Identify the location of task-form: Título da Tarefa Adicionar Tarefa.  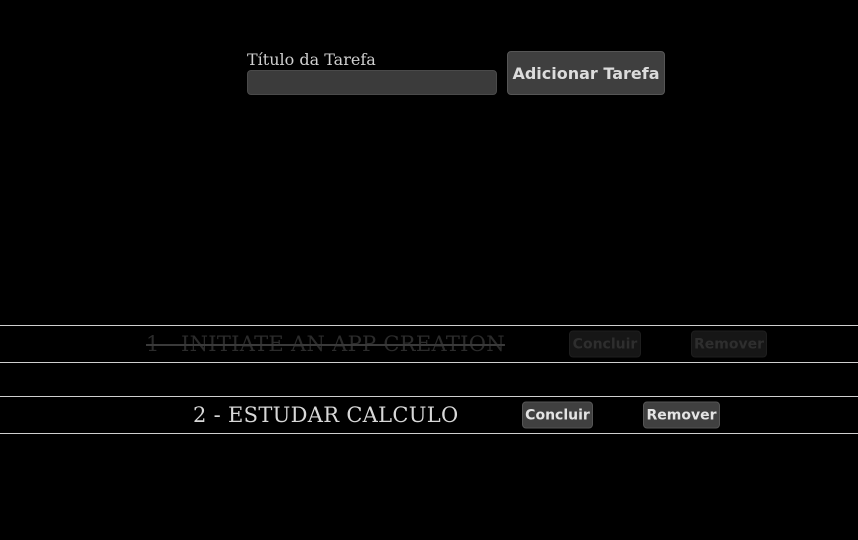
(457, 73).